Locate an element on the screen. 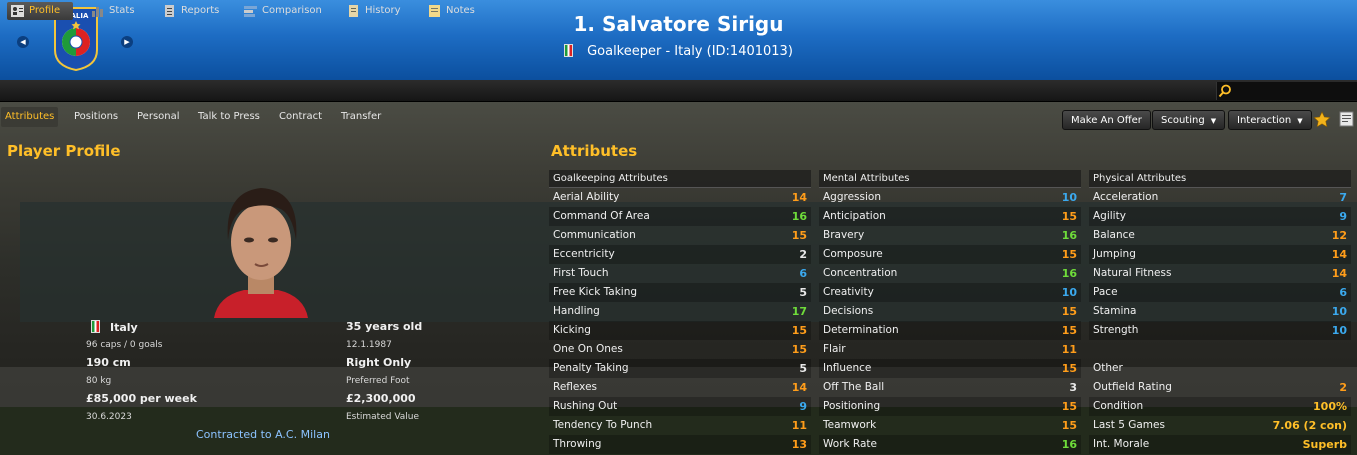 This screenshot has width=1357, height=455. attribute-name: First Touch is located at coordinates (581, 273).